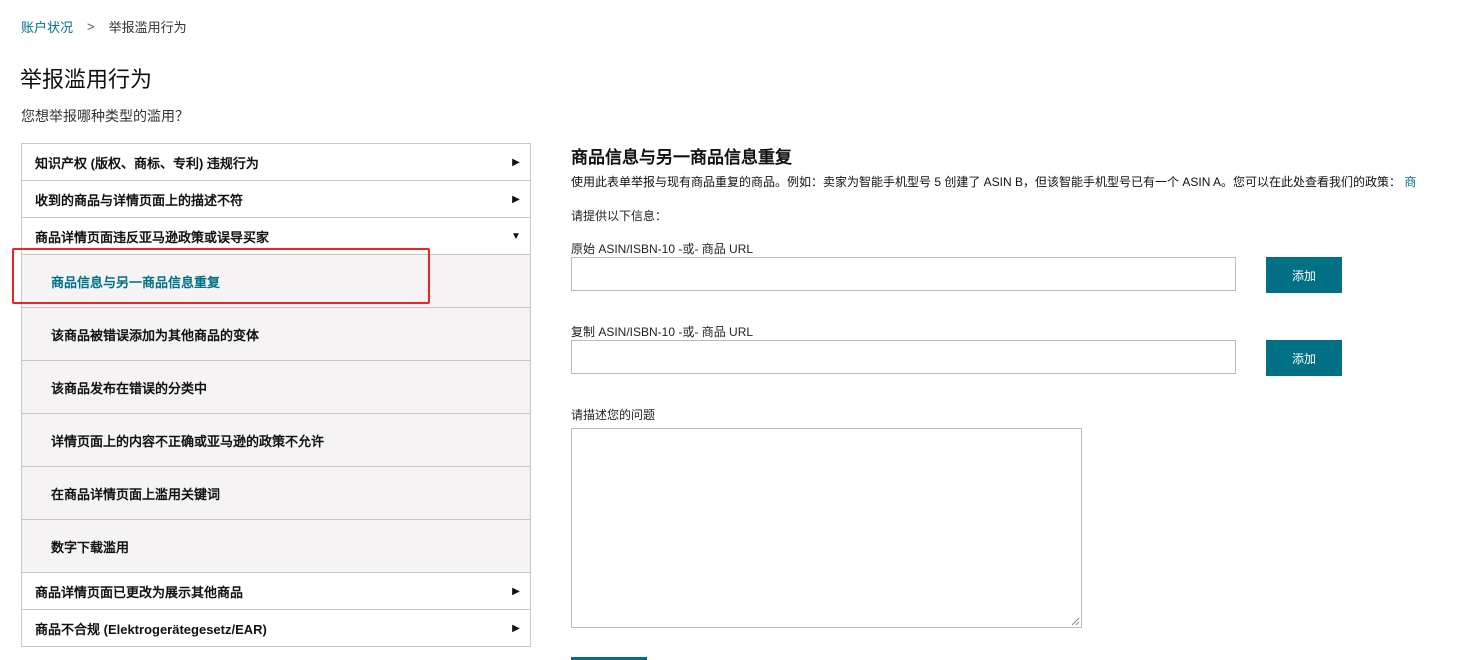  Describe the element at coordinates (276, 281) in the screenshot. I see `sub-item-duplicate-listing: 商品信息与另一商品信息重复` at that location.